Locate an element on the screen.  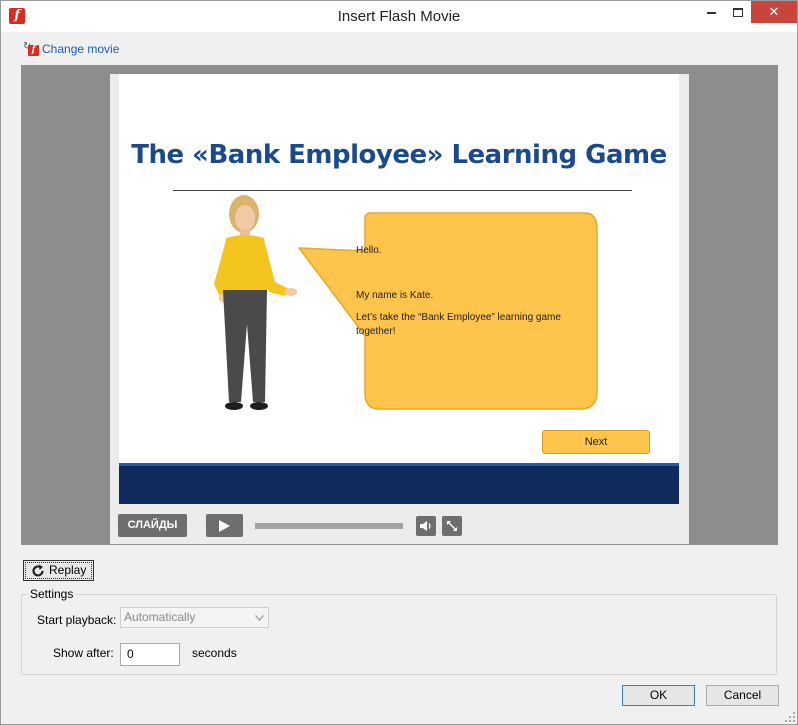
flash-file-icon: ↻f is located at coordinates (31, 49).